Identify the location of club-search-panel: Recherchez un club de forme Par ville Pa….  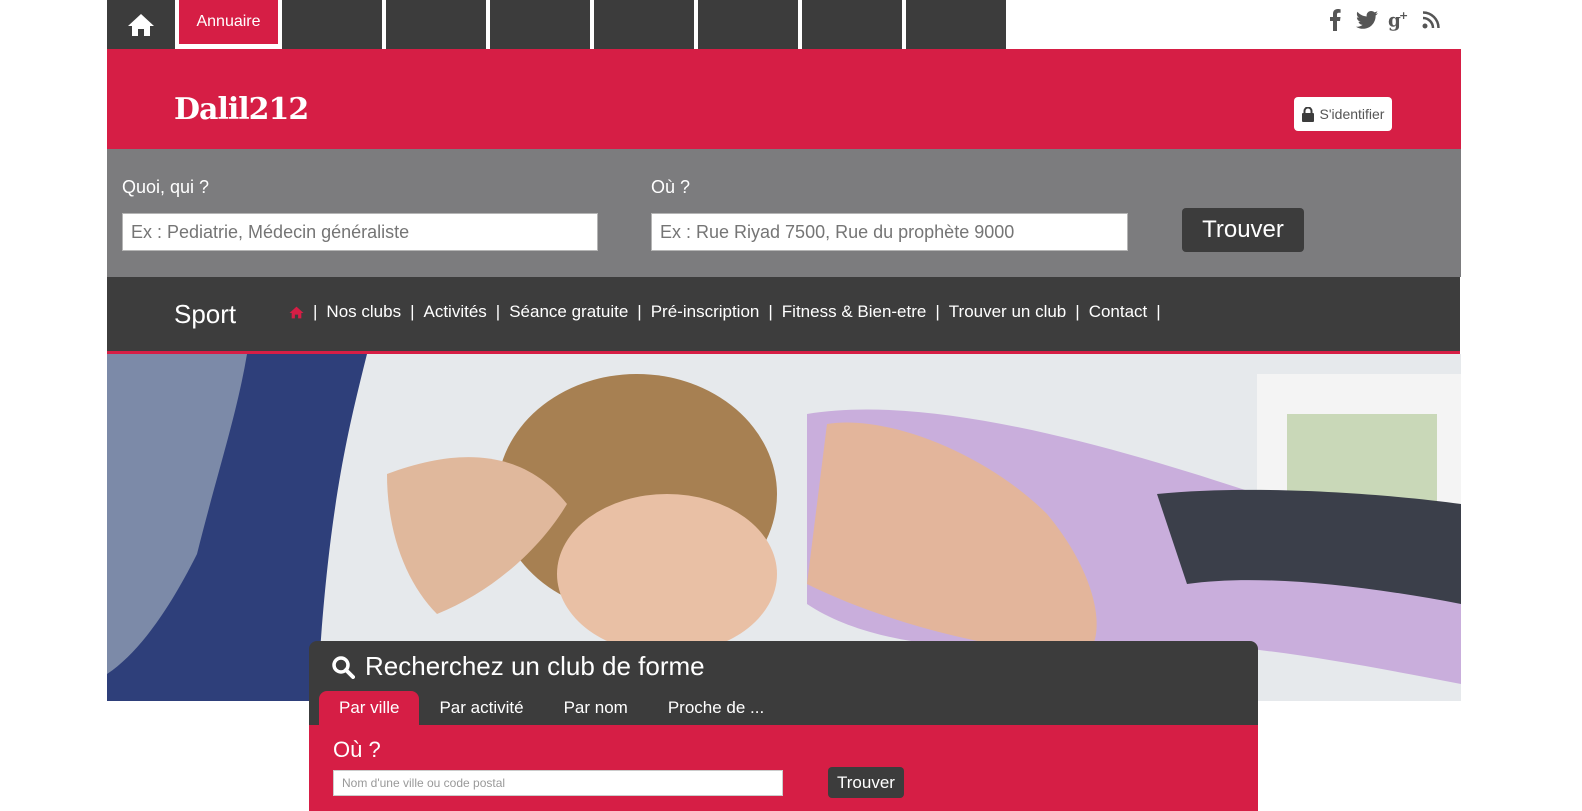
(783, 726).